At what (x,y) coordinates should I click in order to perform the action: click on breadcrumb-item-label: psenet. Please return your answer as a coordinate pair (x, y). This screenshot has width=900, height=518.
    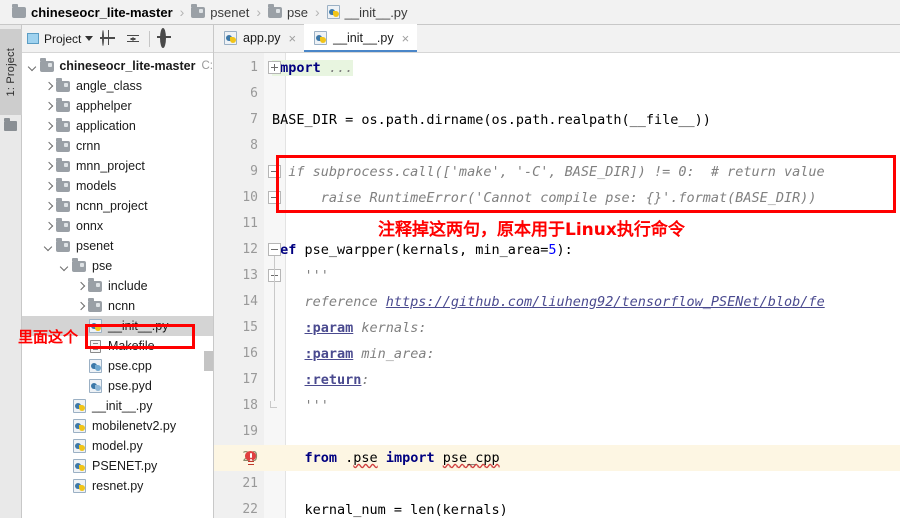
    Looking at the image, I should click on (230, 12).